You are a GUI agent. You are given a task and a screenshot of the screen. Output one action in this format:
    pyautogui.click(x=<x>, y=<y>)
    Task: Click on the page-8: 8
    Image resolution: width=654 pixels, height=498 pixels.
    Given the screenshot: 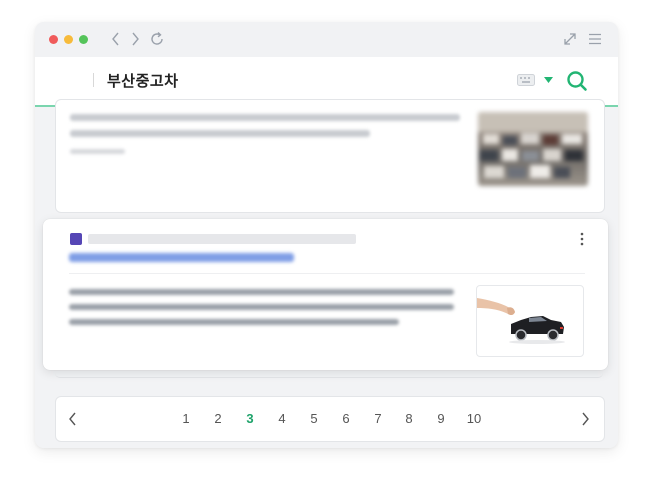 What is the action you would take?
    pyautogui.click(x=409, y=418)
    